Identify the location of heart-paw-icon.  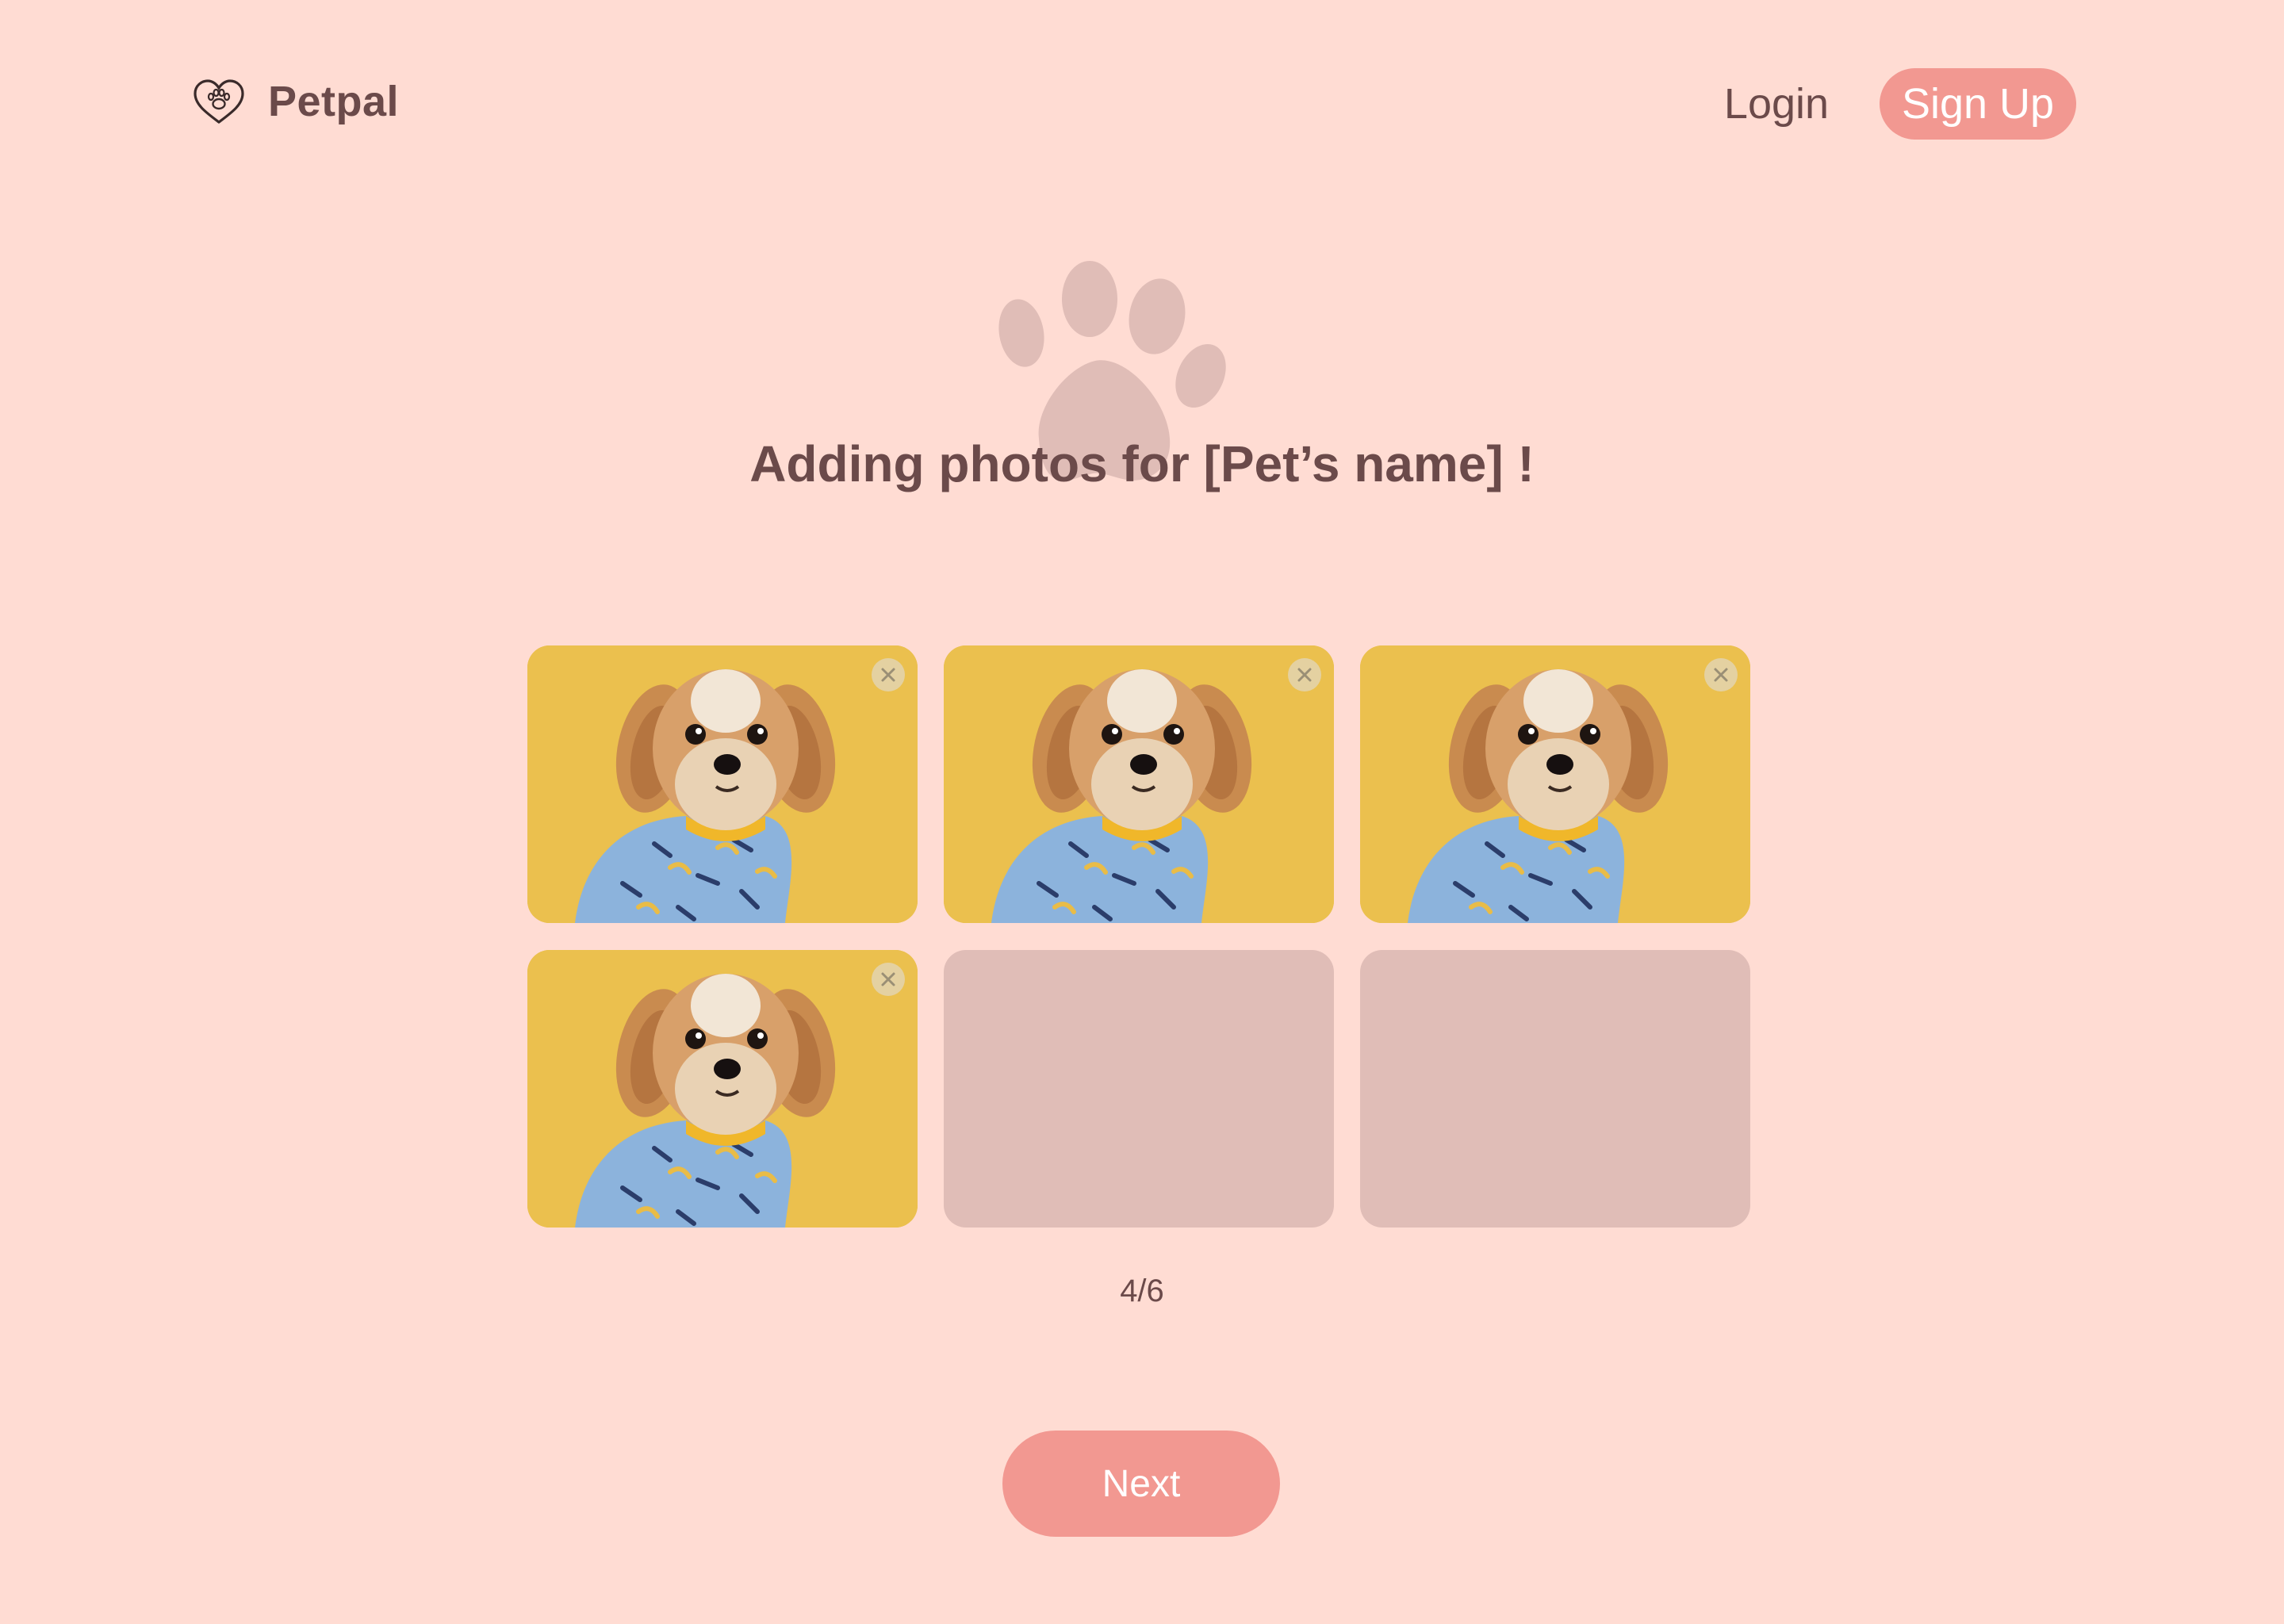
(219, 101).